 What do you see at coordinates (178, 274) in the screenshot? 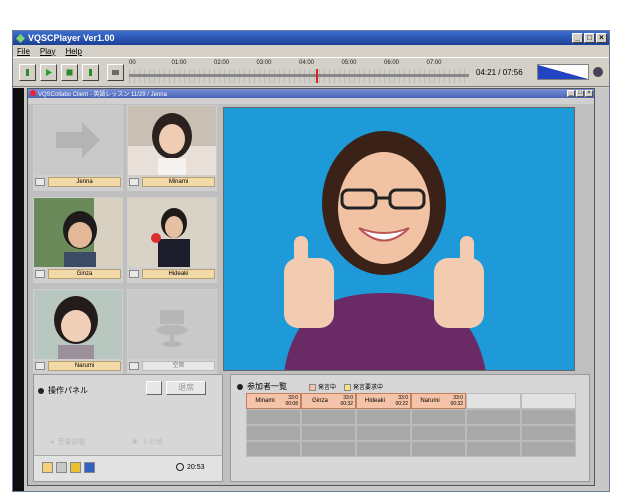
I see `tile-name: Hideaki` at bounding box center [178, 274].